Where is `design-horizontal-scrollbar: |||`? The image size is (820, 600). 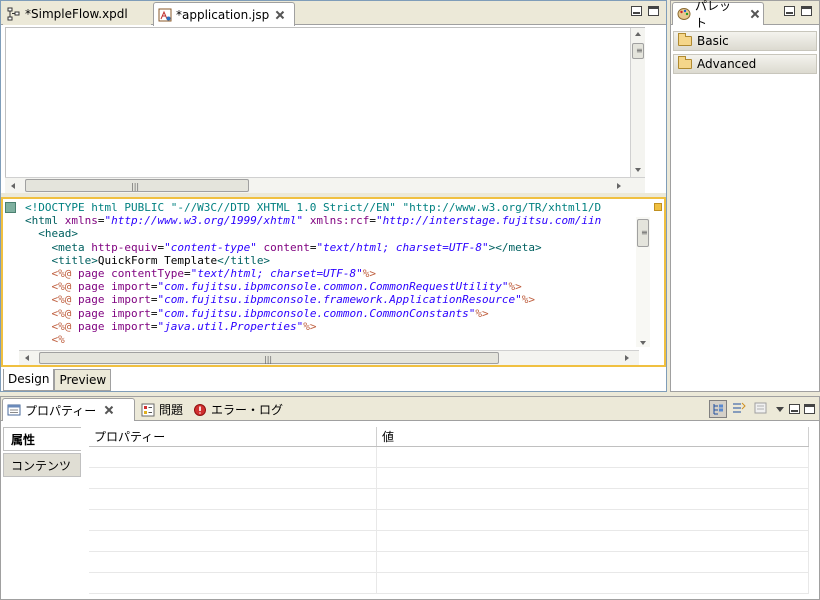
design-horizontal-scrollbar: ||| is located at coordinates (325, 185).